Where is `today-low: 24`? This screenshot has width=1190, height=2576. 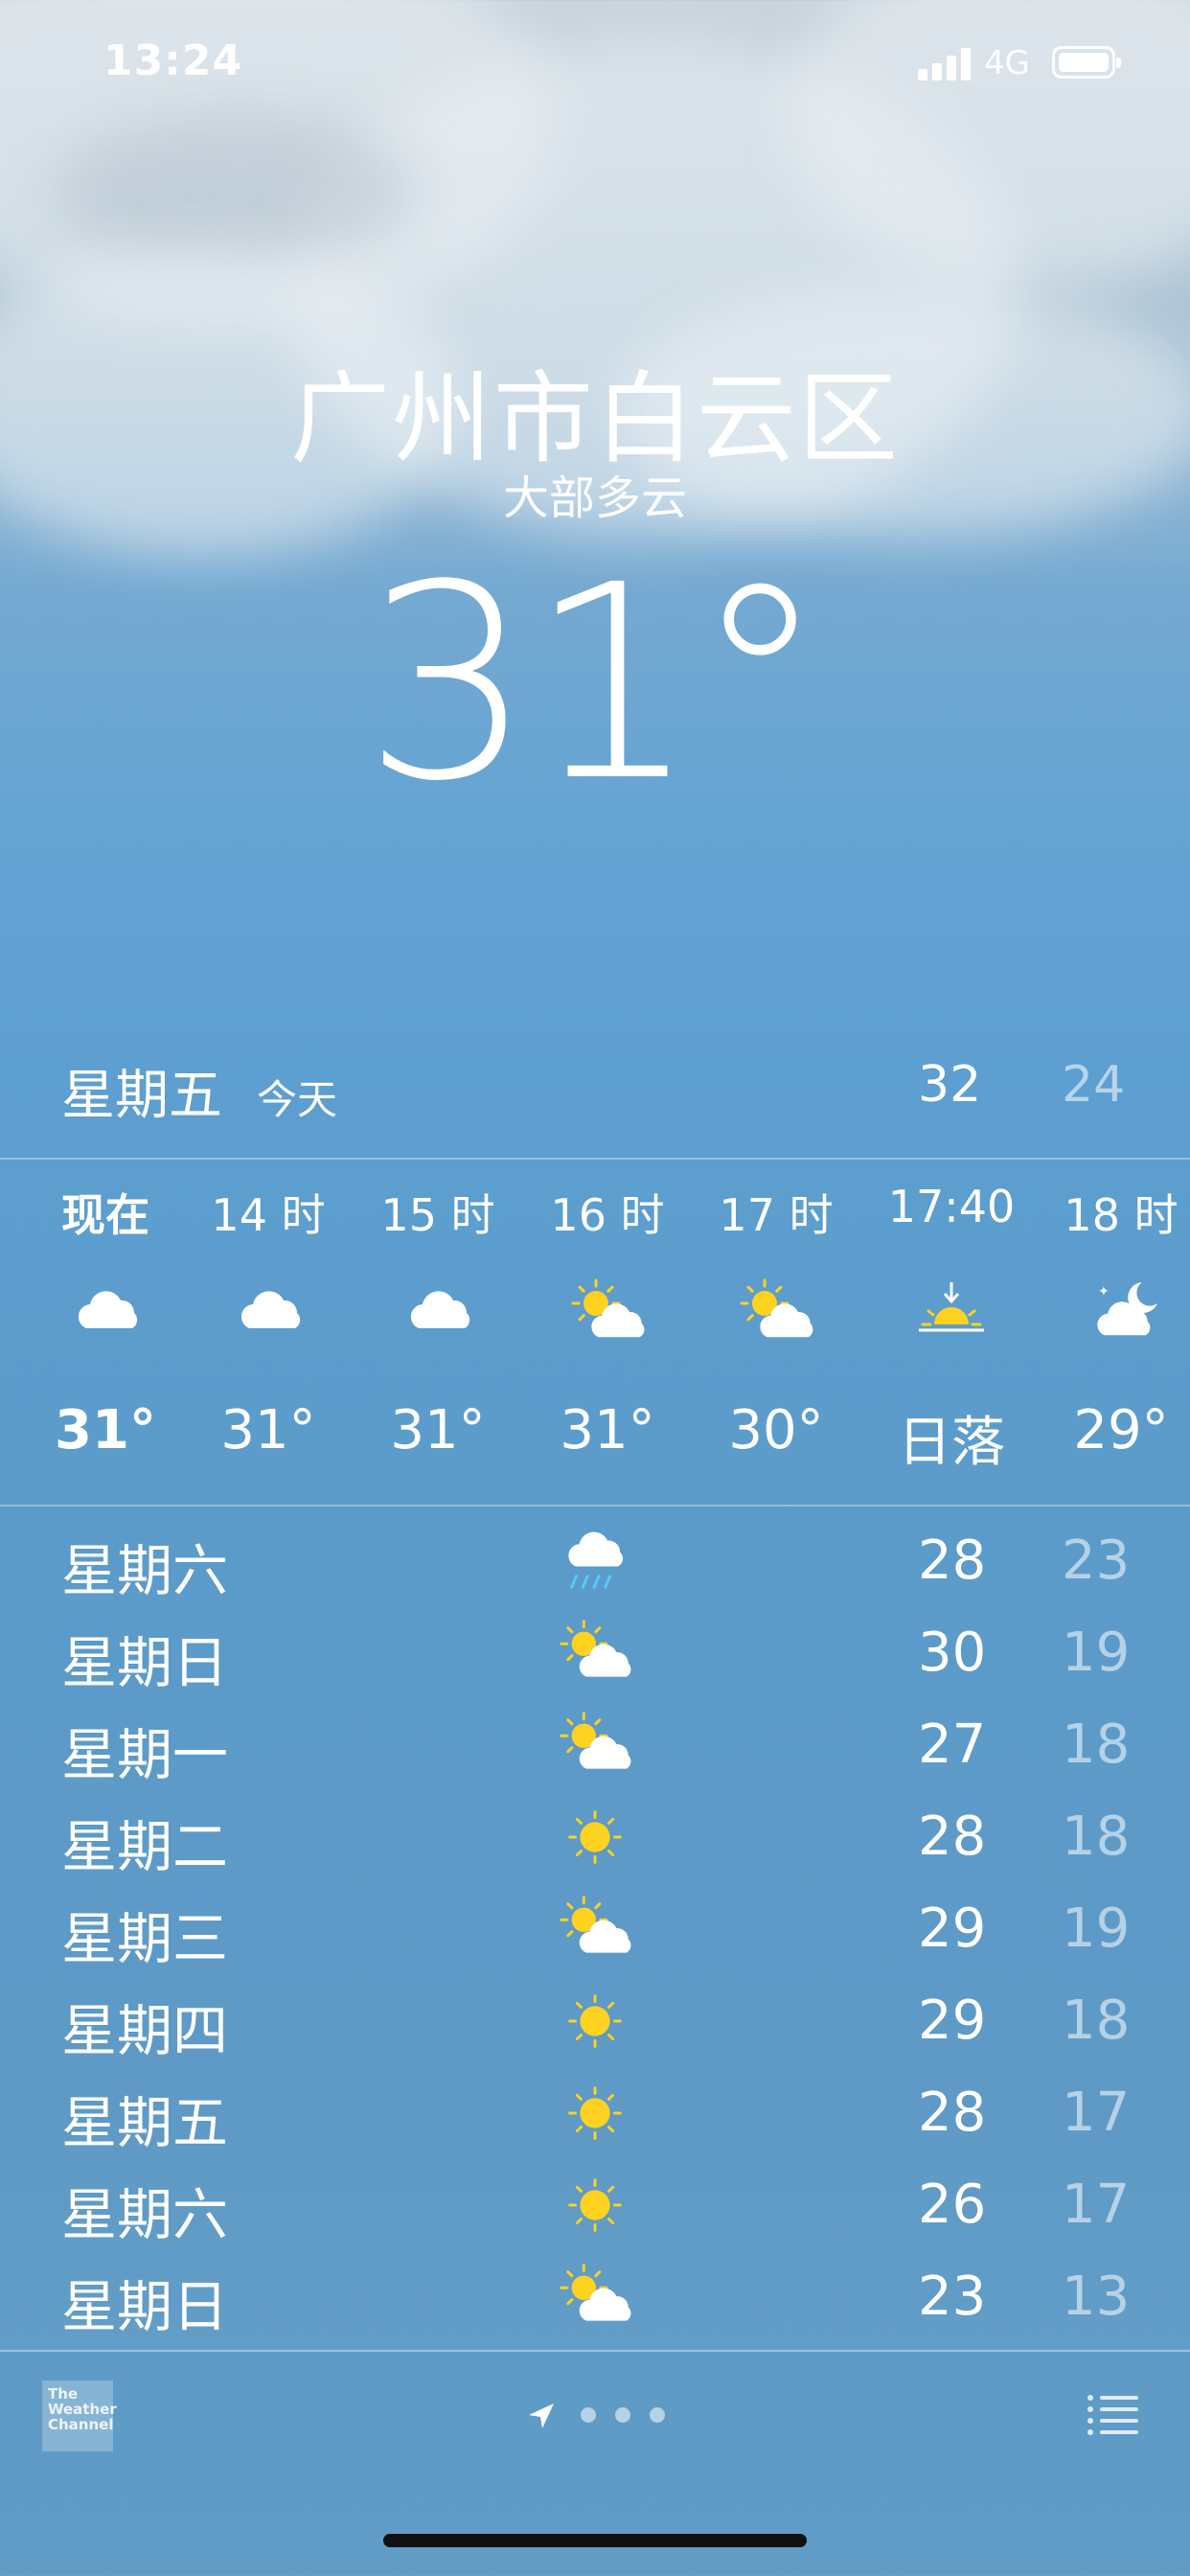
today-low: 24 is located at coordinates (1094, 1085).